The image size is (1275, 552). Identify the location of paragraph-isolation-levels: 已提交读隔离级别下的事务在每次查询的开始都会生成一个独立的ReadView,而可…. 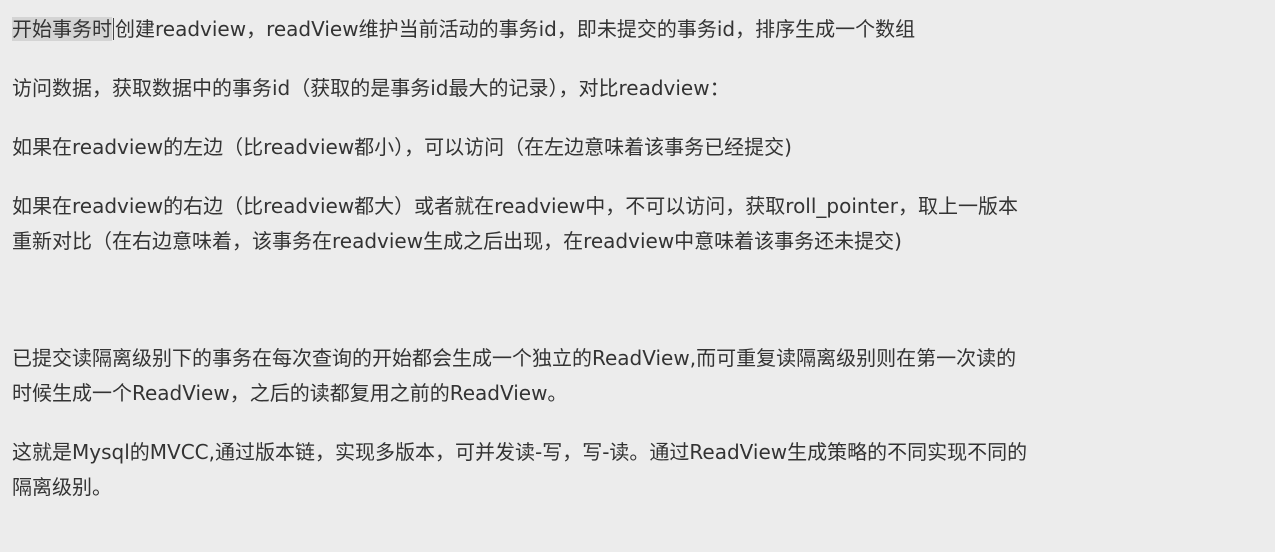
(629, 376).